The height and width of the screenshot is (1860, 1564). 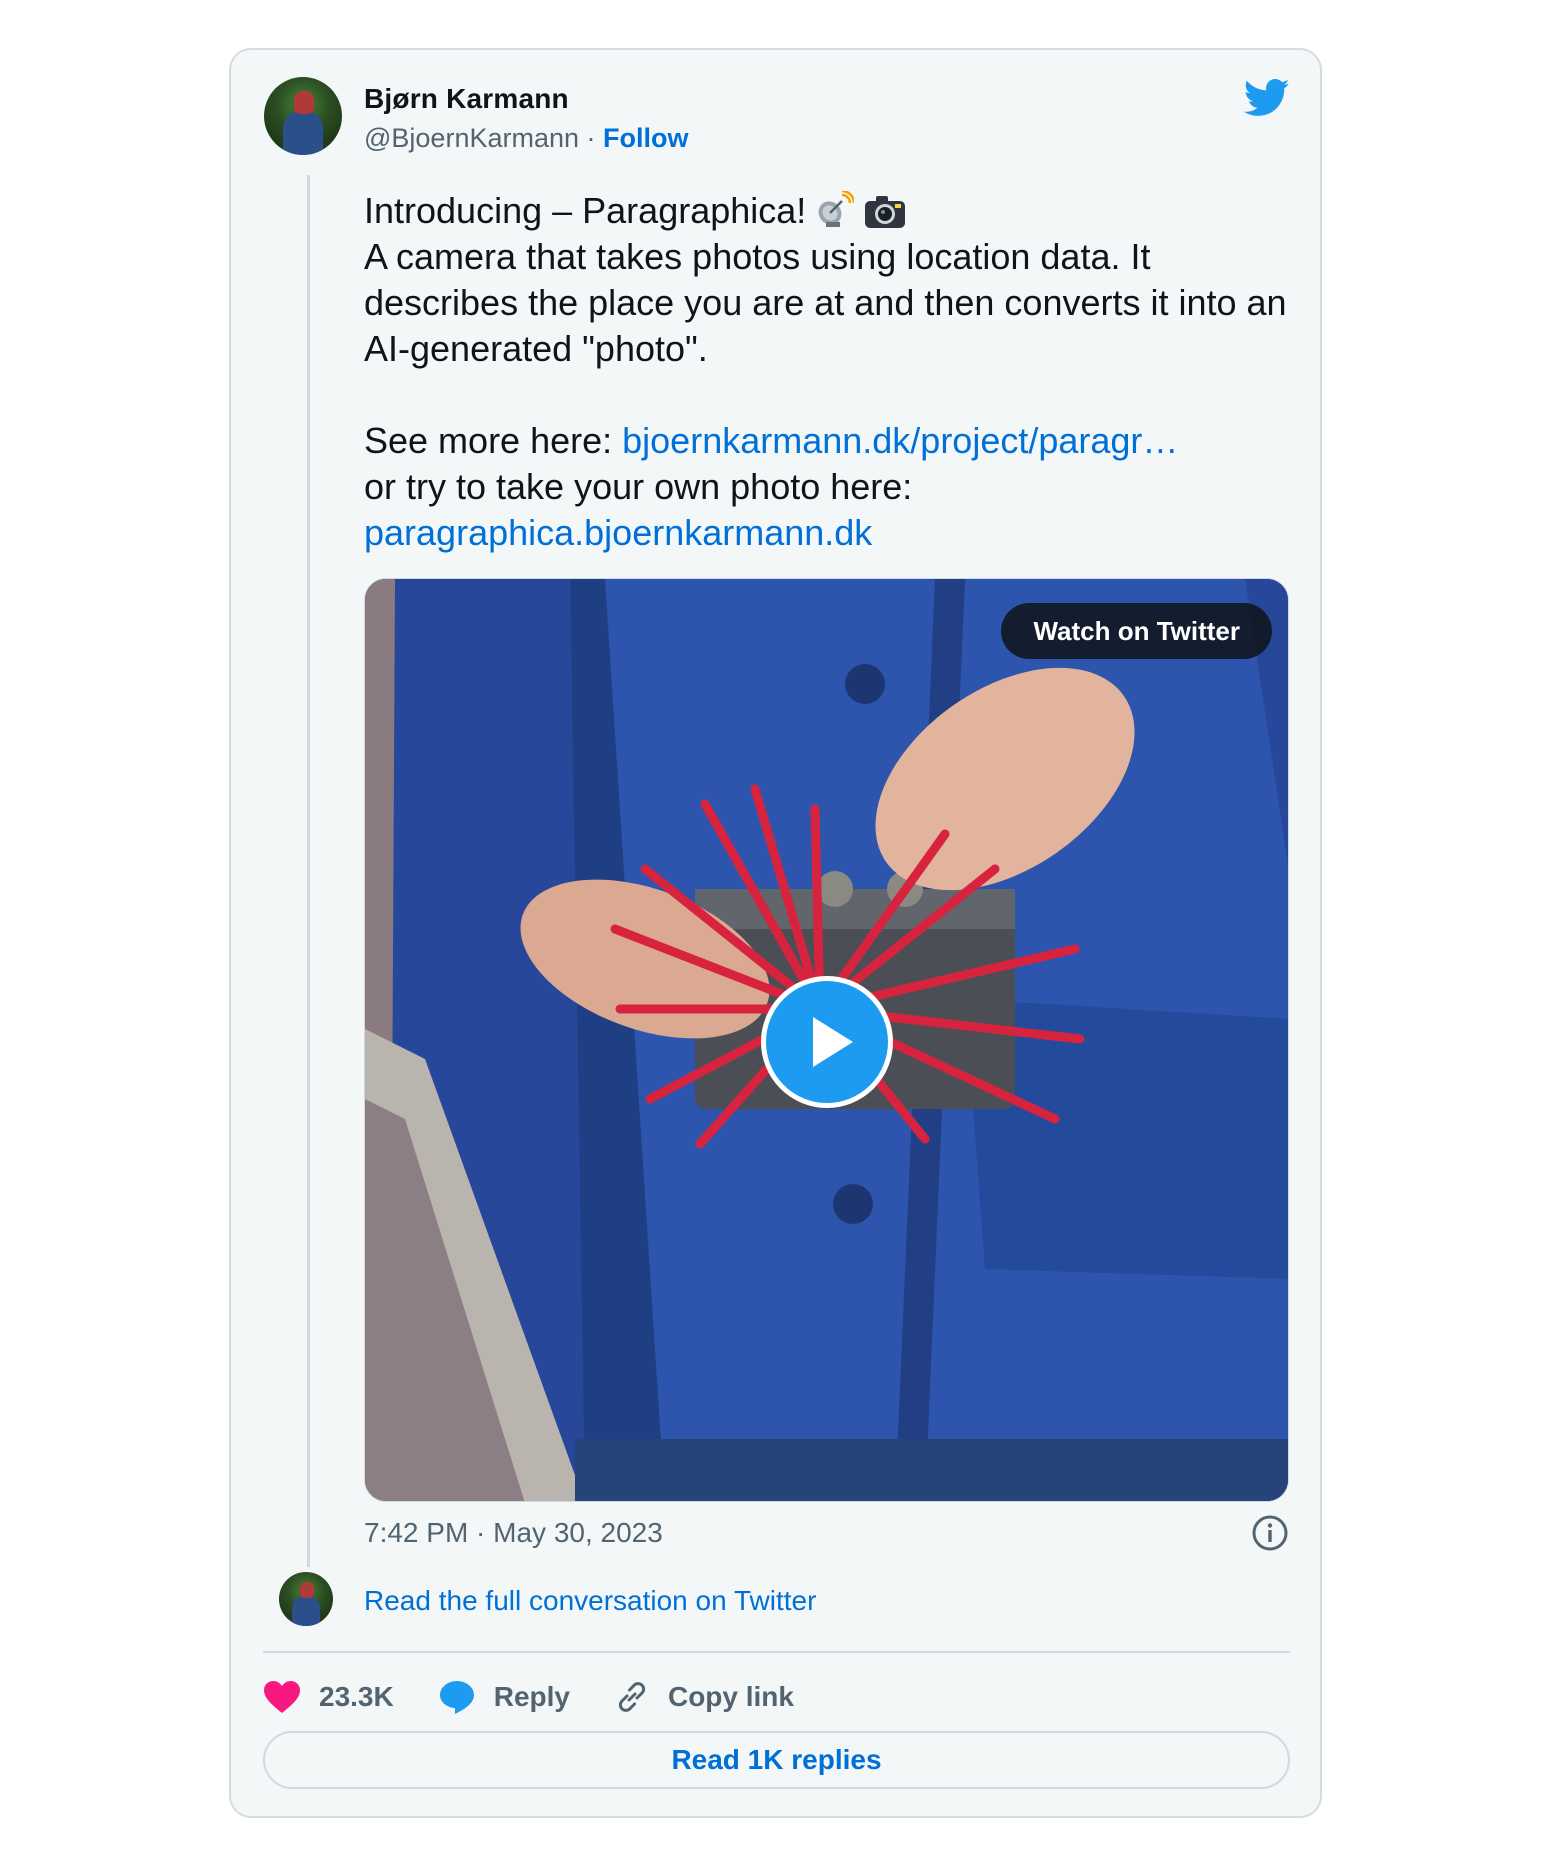 I want to click on reply-bubble-icon, so click(x=456, y=1697).